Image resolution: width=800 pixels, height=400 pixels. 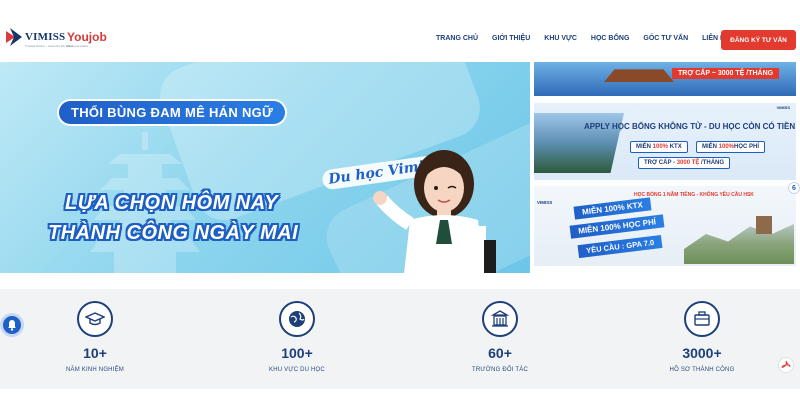 What do you see at coordinates (731, 147) in the screenshot?
I see `tuition-waiver-chip: MIỄN 100%HỌC PHÍ` at bounding box center [731, 147].